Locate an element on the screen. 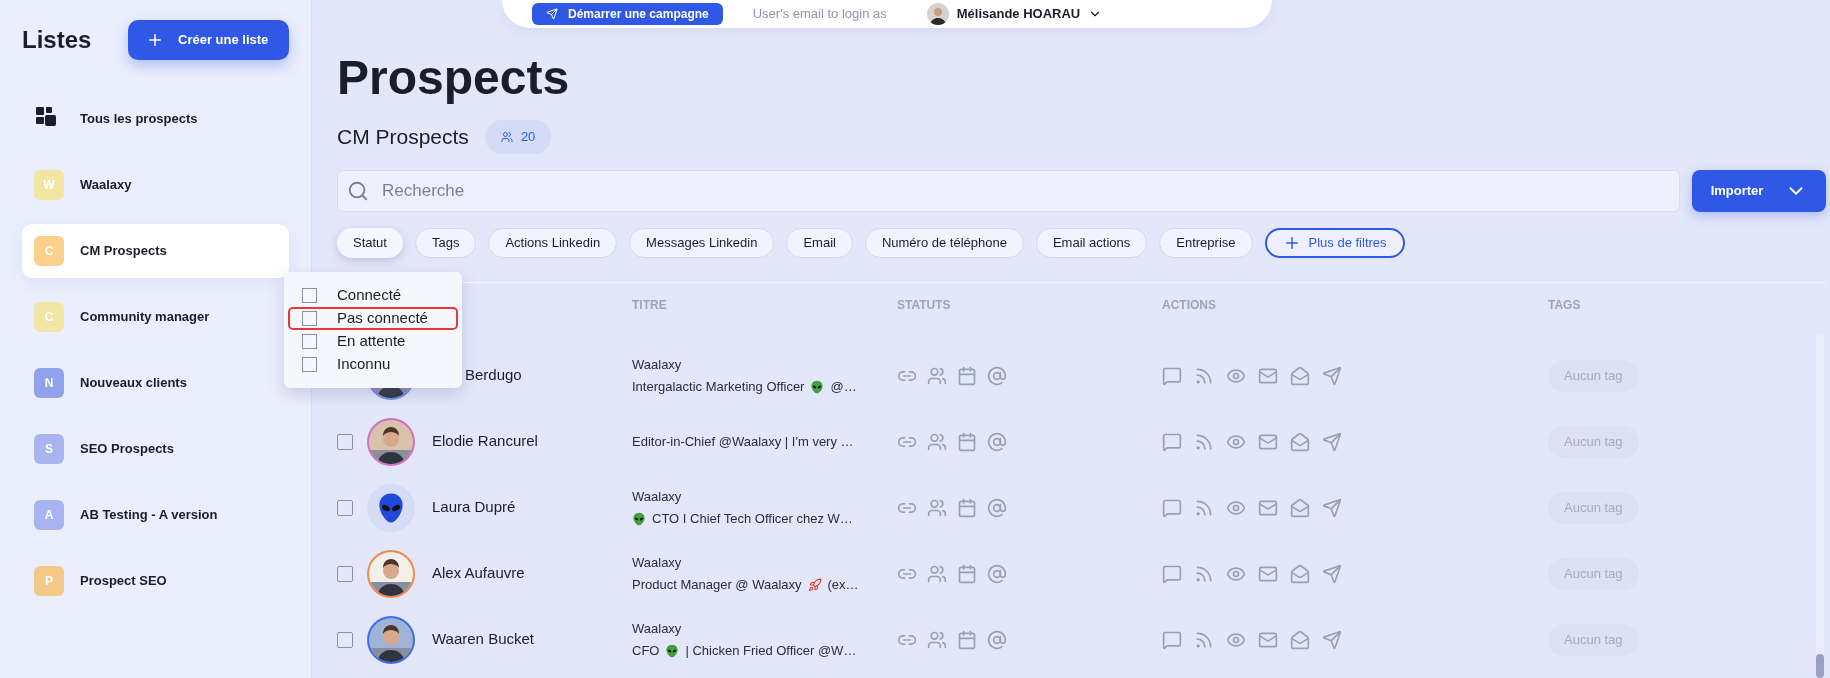 The image size is (1830, 678). prospect-name: Waaren Bucket is located at coordinates (483, 639).